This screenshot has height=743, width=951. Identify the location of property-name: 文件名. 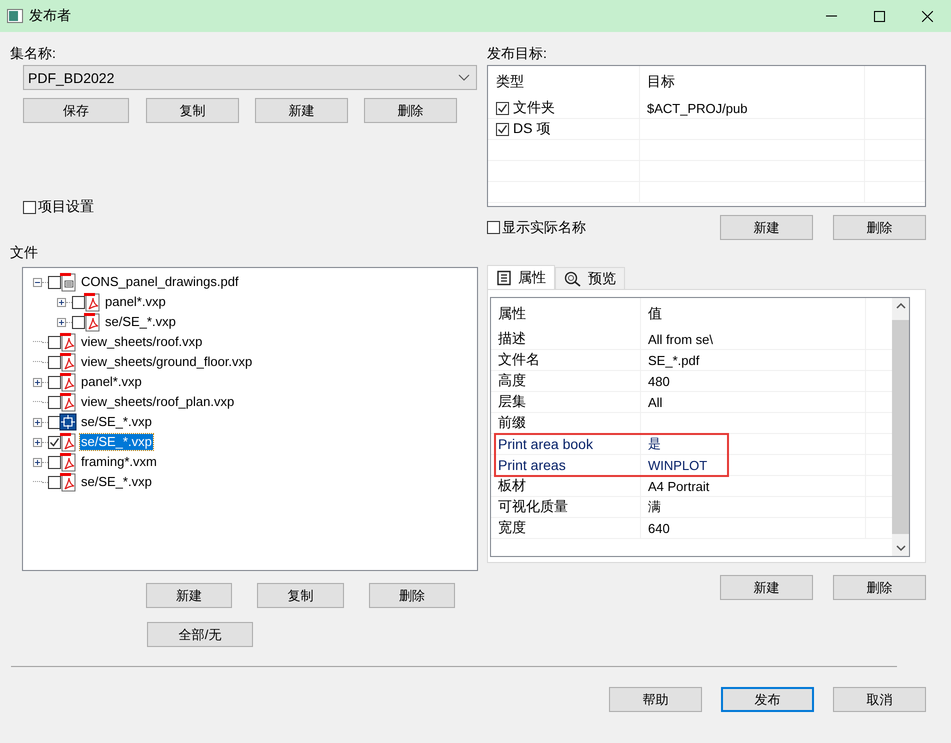
(519, 360).